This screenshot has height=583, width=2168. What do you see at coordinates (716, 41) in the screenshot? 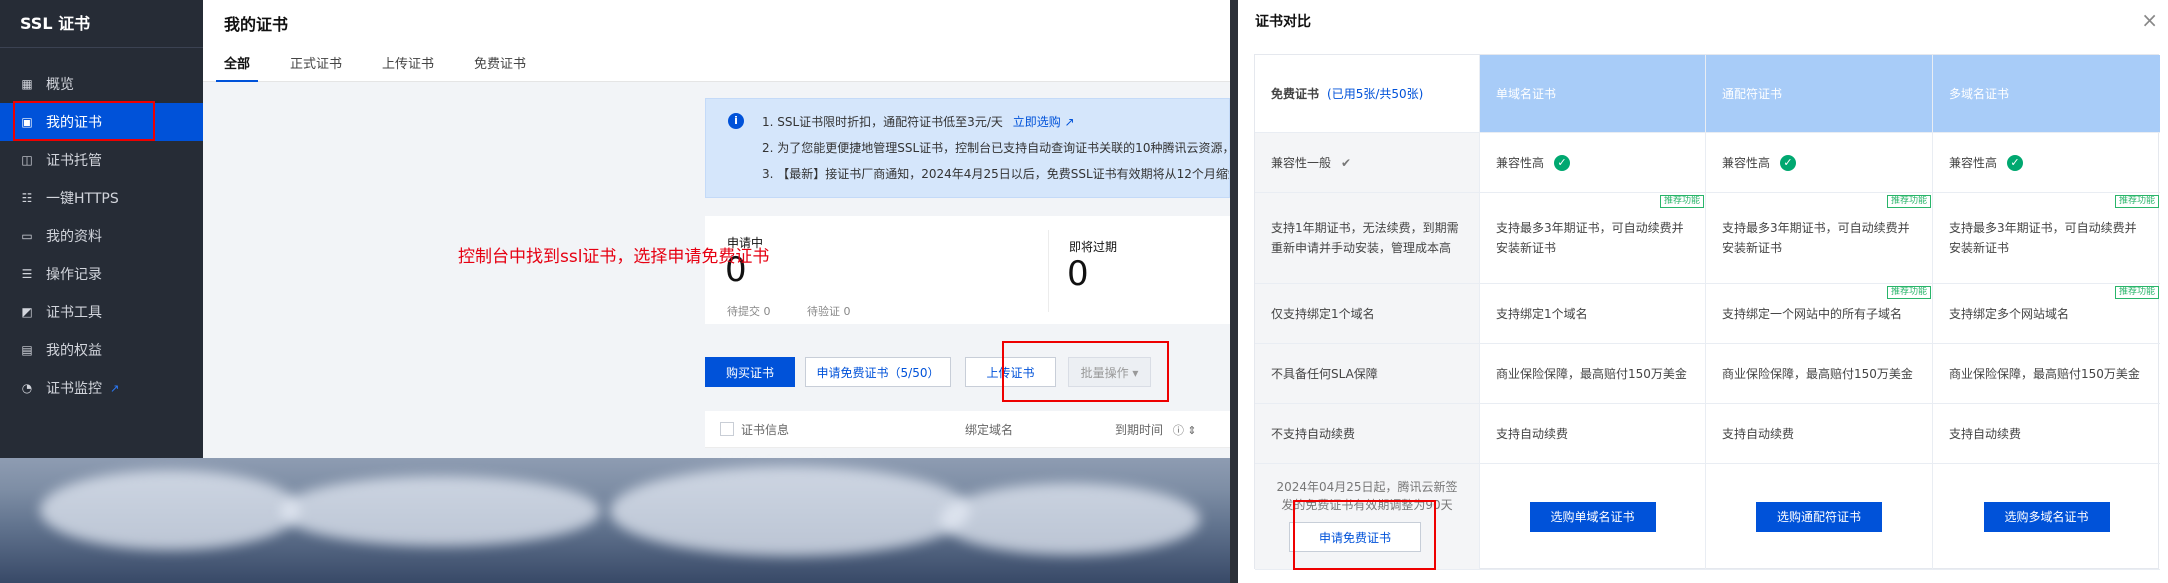
I see `page-header: 我的证书 全部 正式证书 上传证书 免费证书` at bounding box center [716, 41].